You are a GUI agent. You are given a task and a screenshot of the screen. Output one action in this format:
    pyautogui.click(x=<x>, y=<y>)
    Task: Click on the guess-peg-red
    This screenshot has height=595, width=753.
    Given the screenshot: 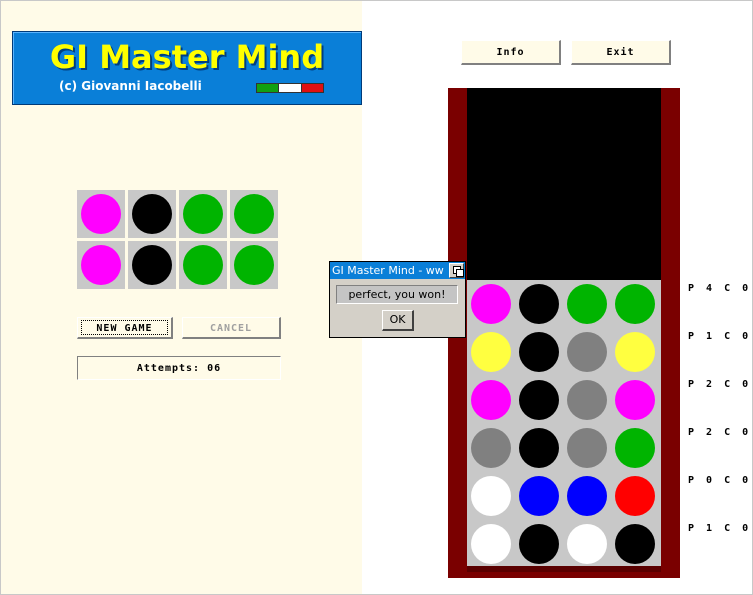 What is the action you would take?
    pyautogui.click(x=635, y=496)
    